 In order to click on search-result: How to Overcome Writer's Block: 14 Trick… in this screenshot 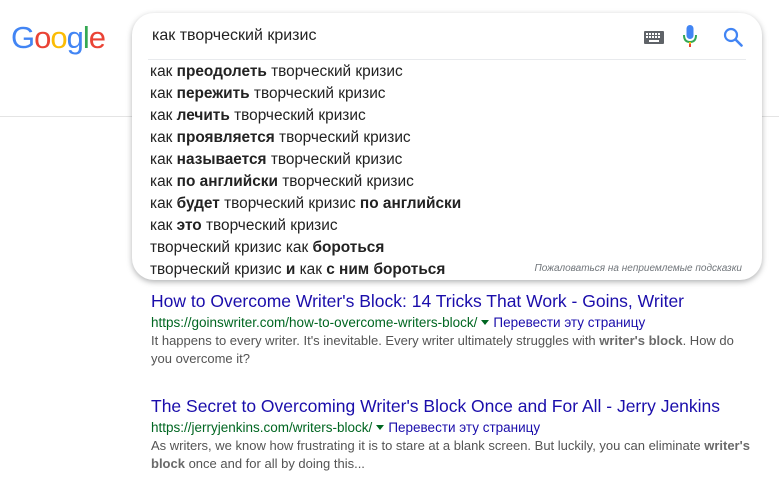, I will do `click(451, 329)`.